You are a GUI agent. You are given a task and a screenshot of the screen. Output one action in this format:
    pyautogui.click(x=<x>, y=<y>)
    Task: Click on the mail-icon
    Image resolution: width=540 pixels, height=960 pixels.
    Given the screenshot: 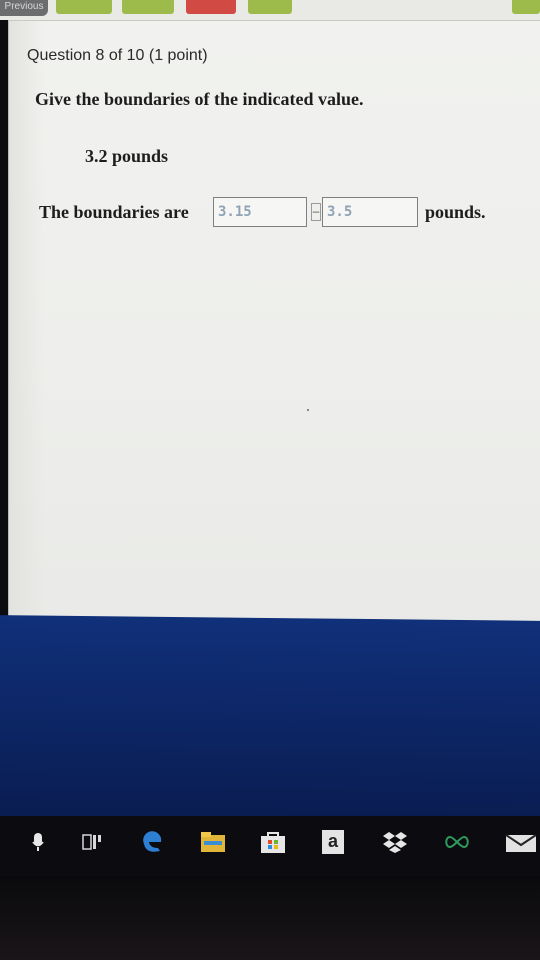 What is the action you would take?
    pyautogui.click(x=521, y=842)
    